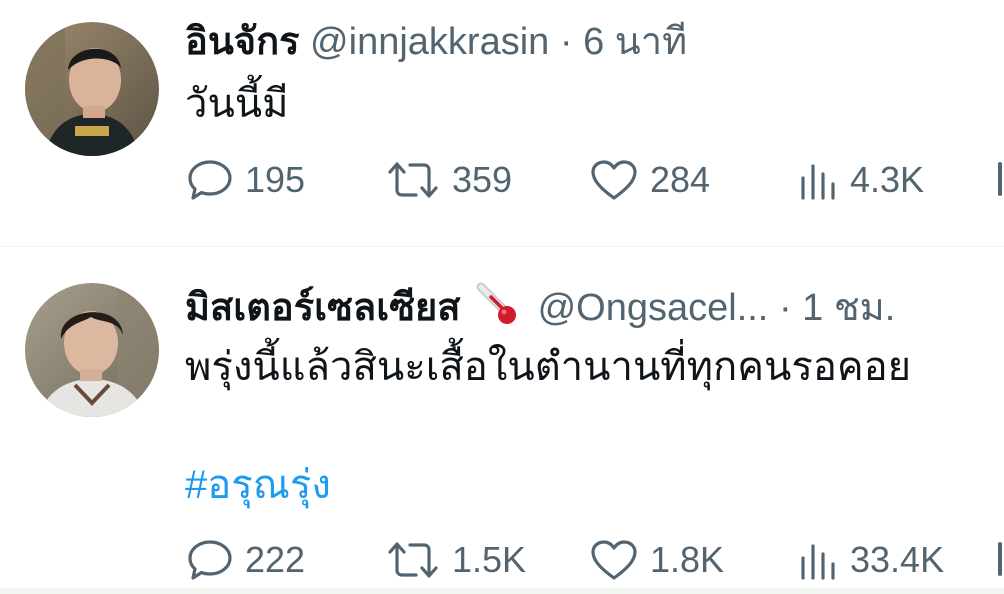 Image resolution: width=1004 pixels, height=594 pixels. I want to click on timestamp: 1 ชม., so click(848, 308).